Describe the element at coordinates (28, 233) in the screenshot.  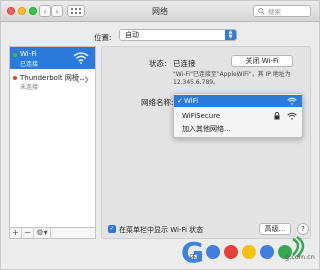
I see `remove-service-button: −` at that location.